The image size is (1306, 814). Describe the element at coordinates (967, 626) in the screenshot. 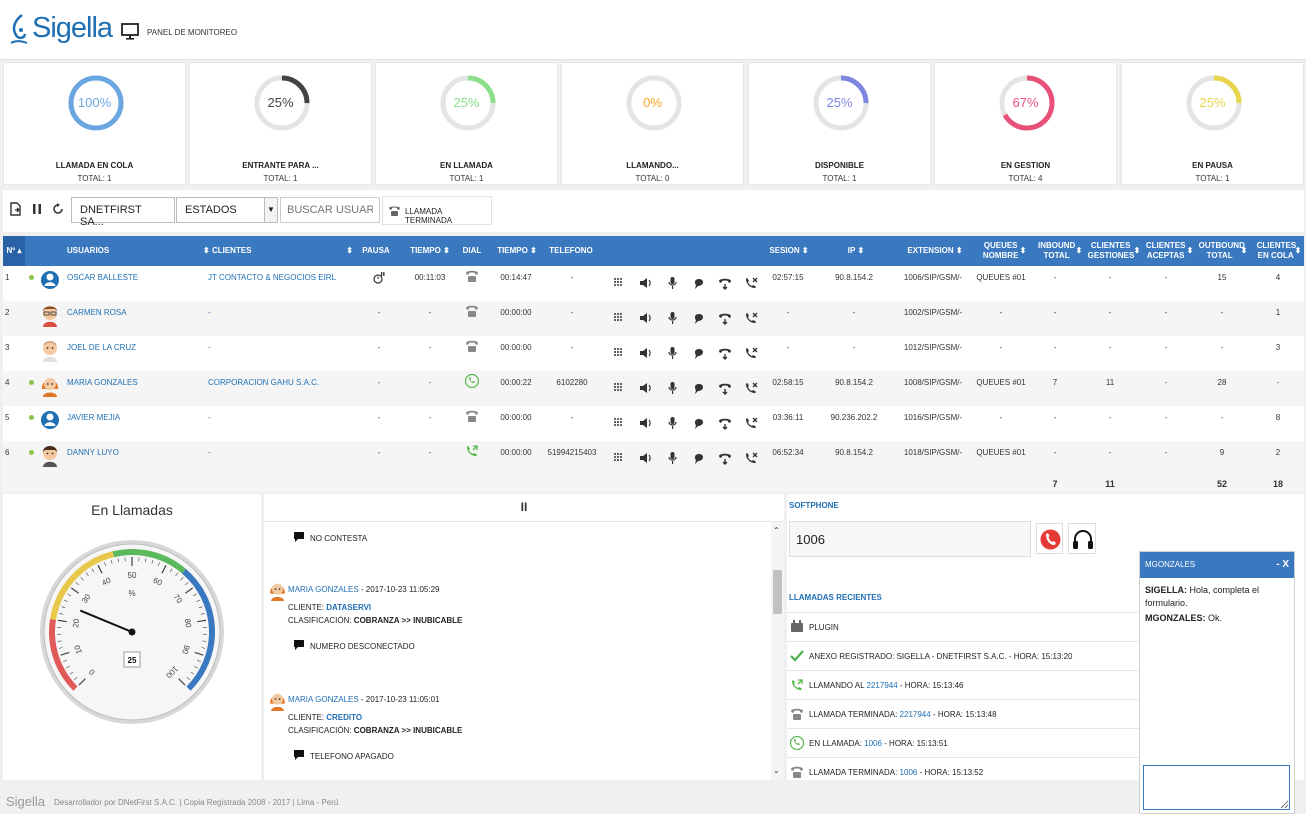

I see `recent-call-item: PLUGIN` at that location.